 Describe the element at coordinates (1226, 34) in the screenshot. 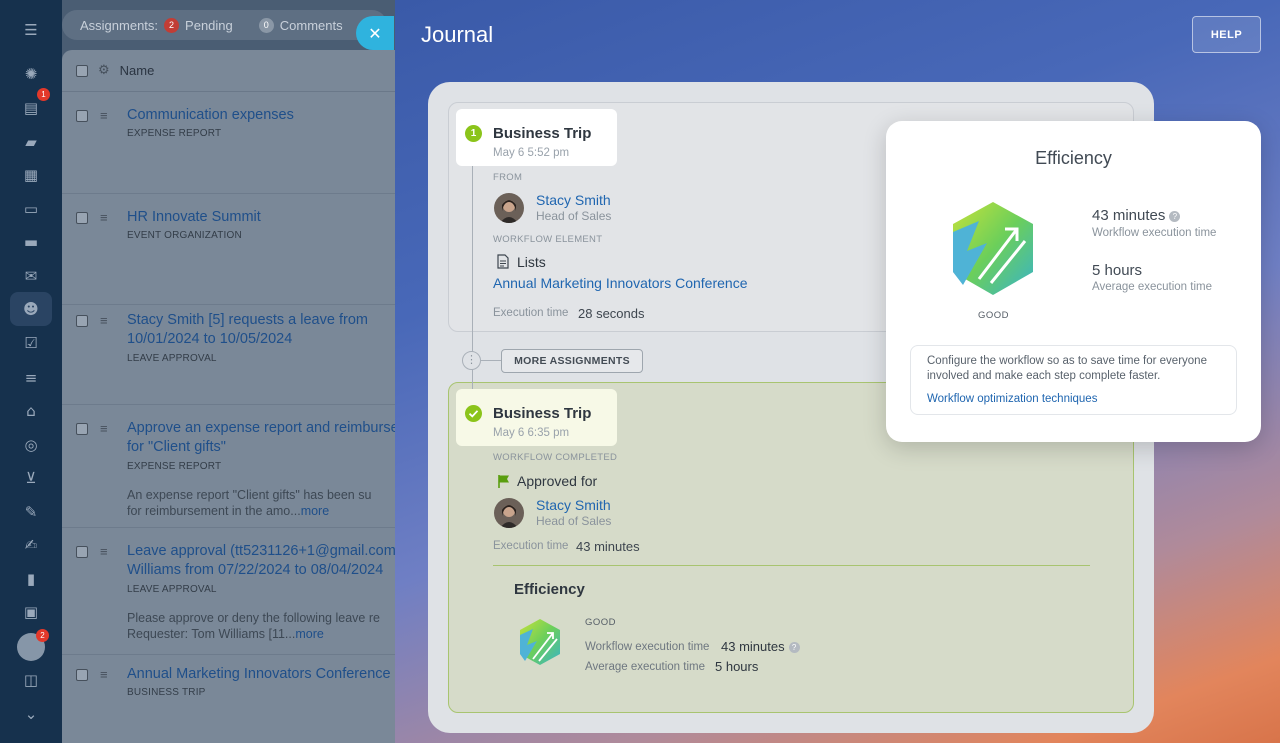

I see `help-button: HELP` at that location.